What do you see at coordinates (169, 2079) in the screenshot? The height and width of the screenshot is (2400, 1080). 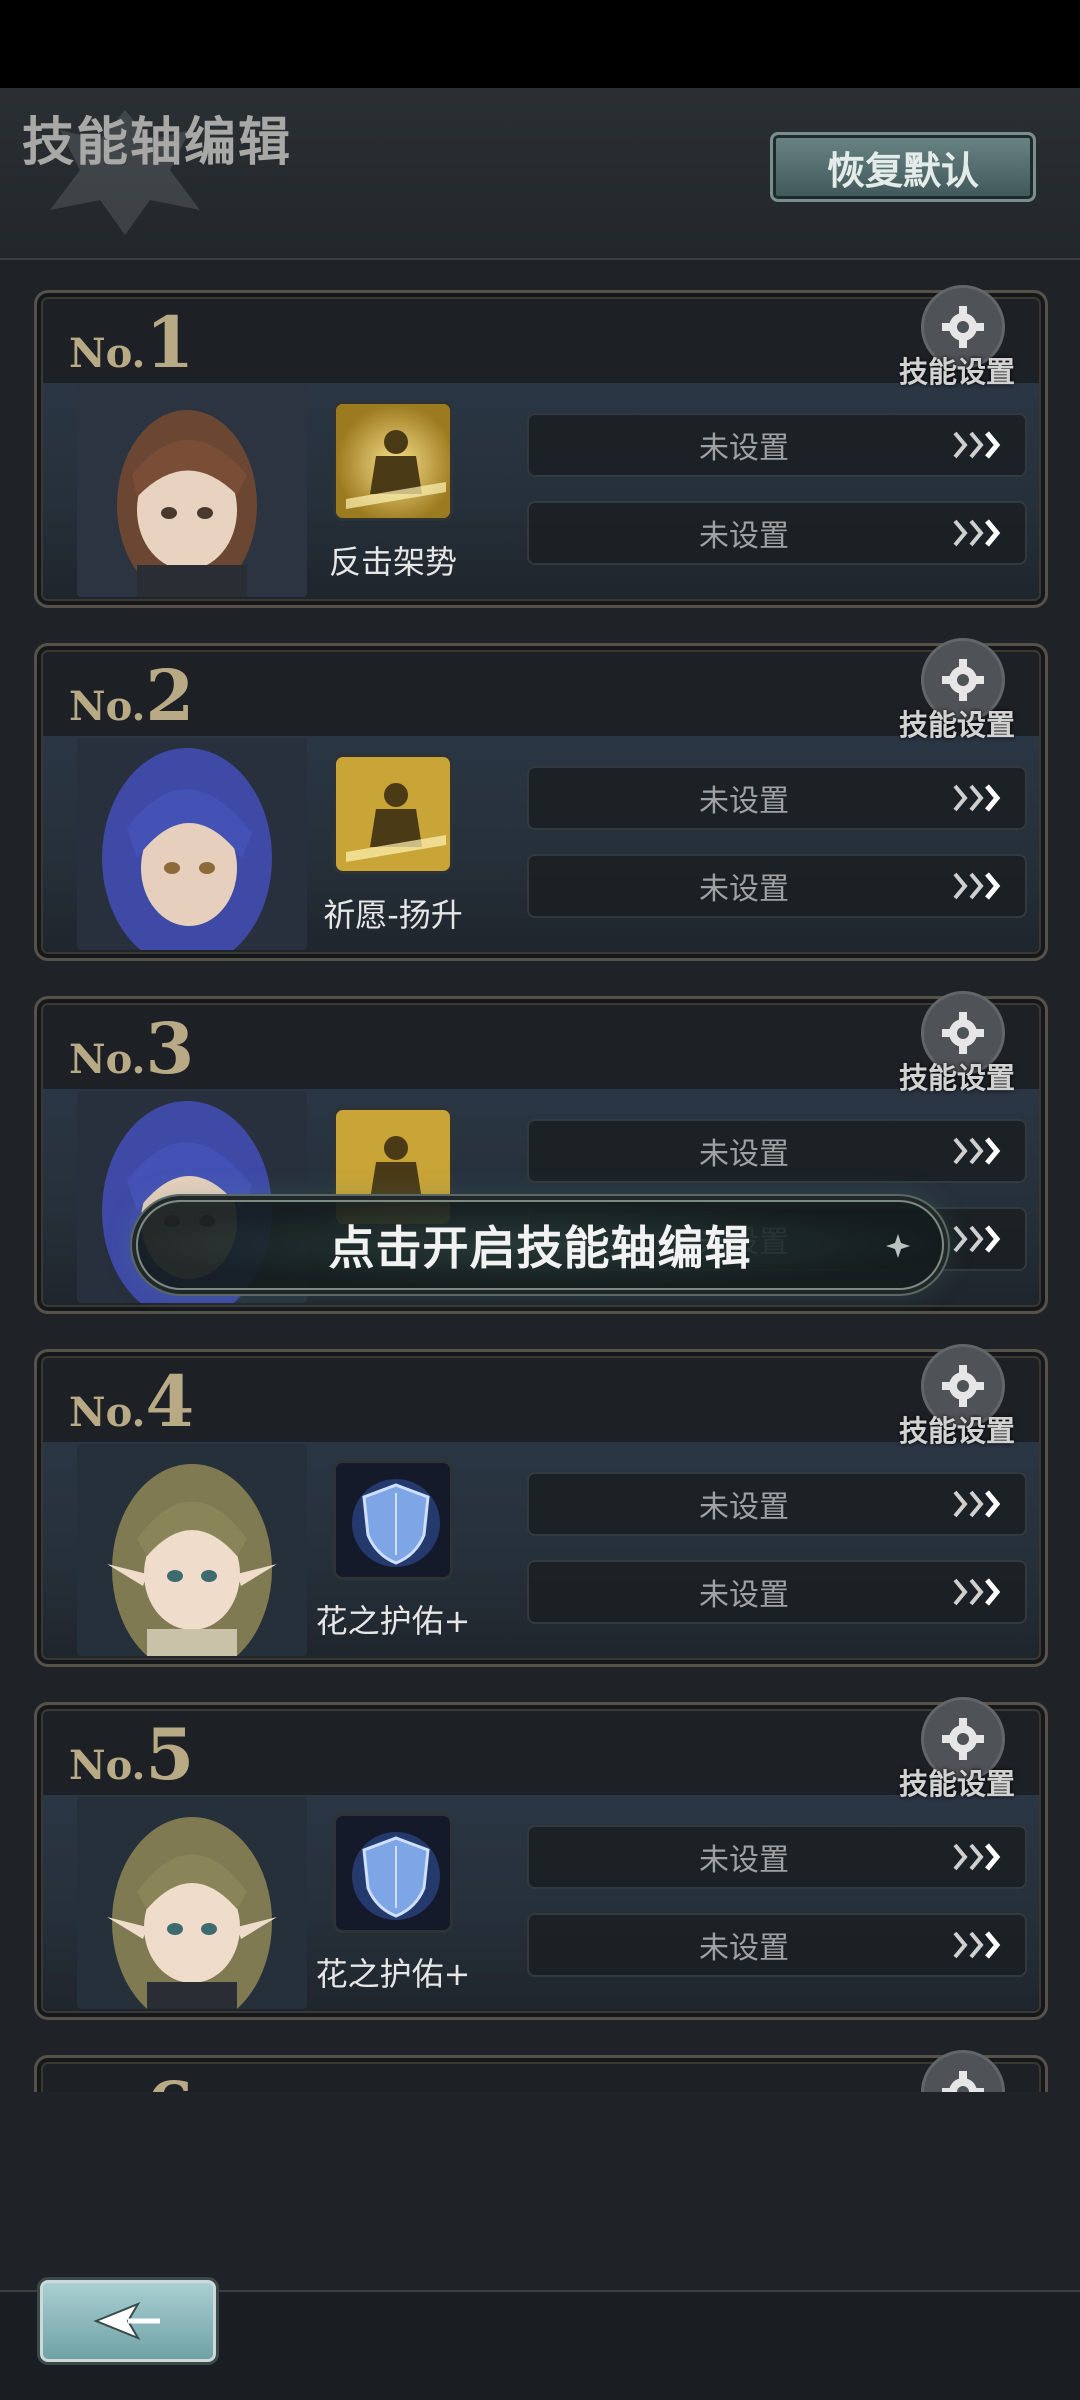 I see `card-number-value: 6` at bounding box center [169, 2079].